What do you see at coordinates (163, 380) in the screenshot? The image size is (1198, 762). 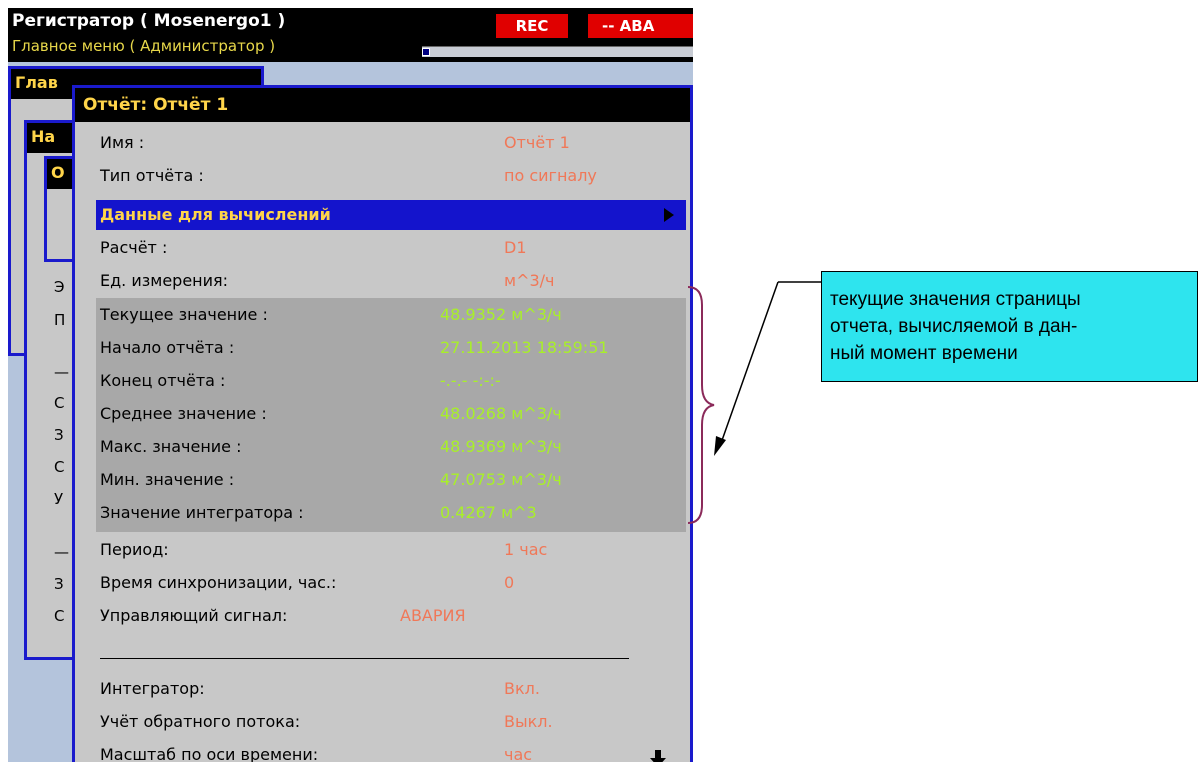 I see `row-label: Конец отчёта :` at bounding box center [163, 380].